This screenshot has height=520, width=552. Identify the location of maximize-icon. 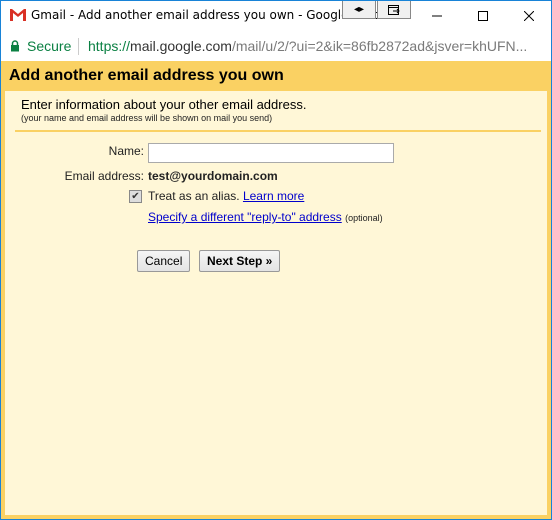
(483, 16).